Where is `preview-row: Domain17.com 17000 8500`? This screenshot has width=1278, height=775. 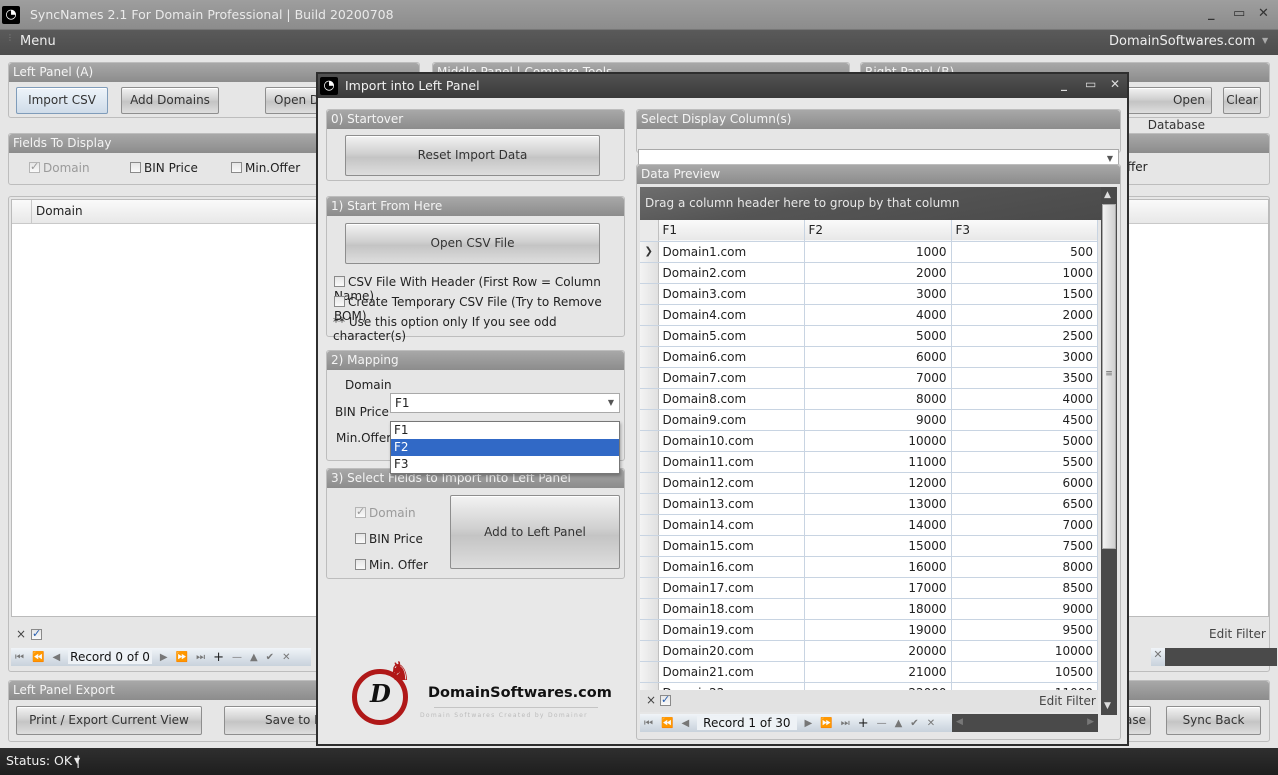 preview-row: Domain17.com 17000 8500 is located at coordinates (869, 588).